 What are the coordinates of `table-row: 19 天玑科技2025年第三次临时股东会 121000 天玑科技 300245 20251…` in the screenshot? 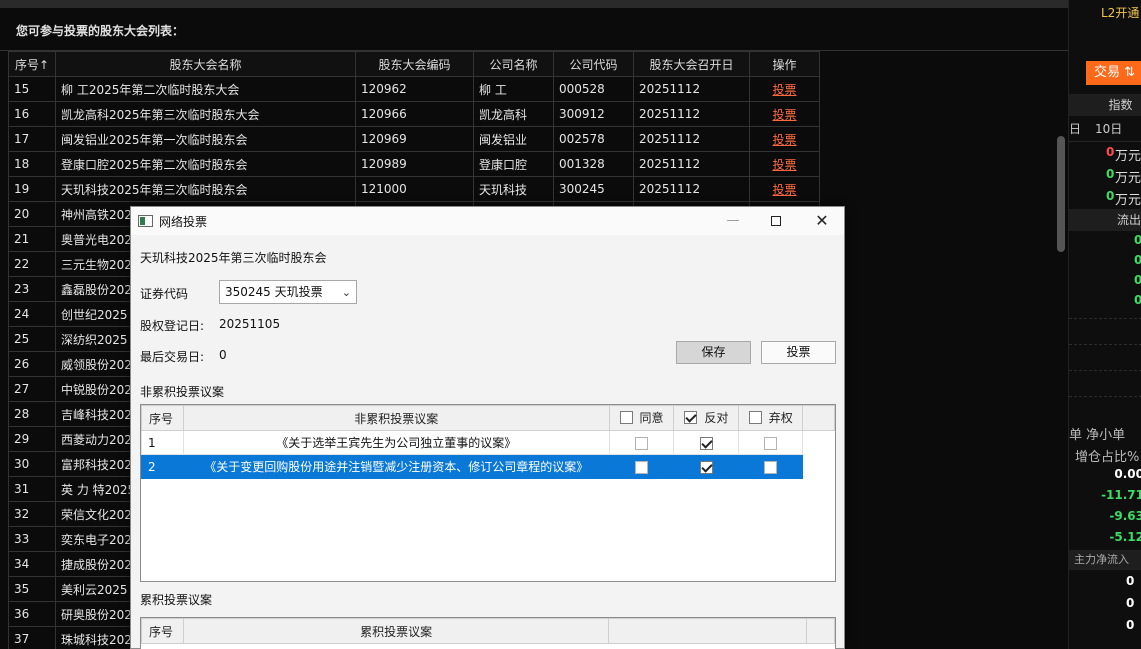 It's located at (414, 189).